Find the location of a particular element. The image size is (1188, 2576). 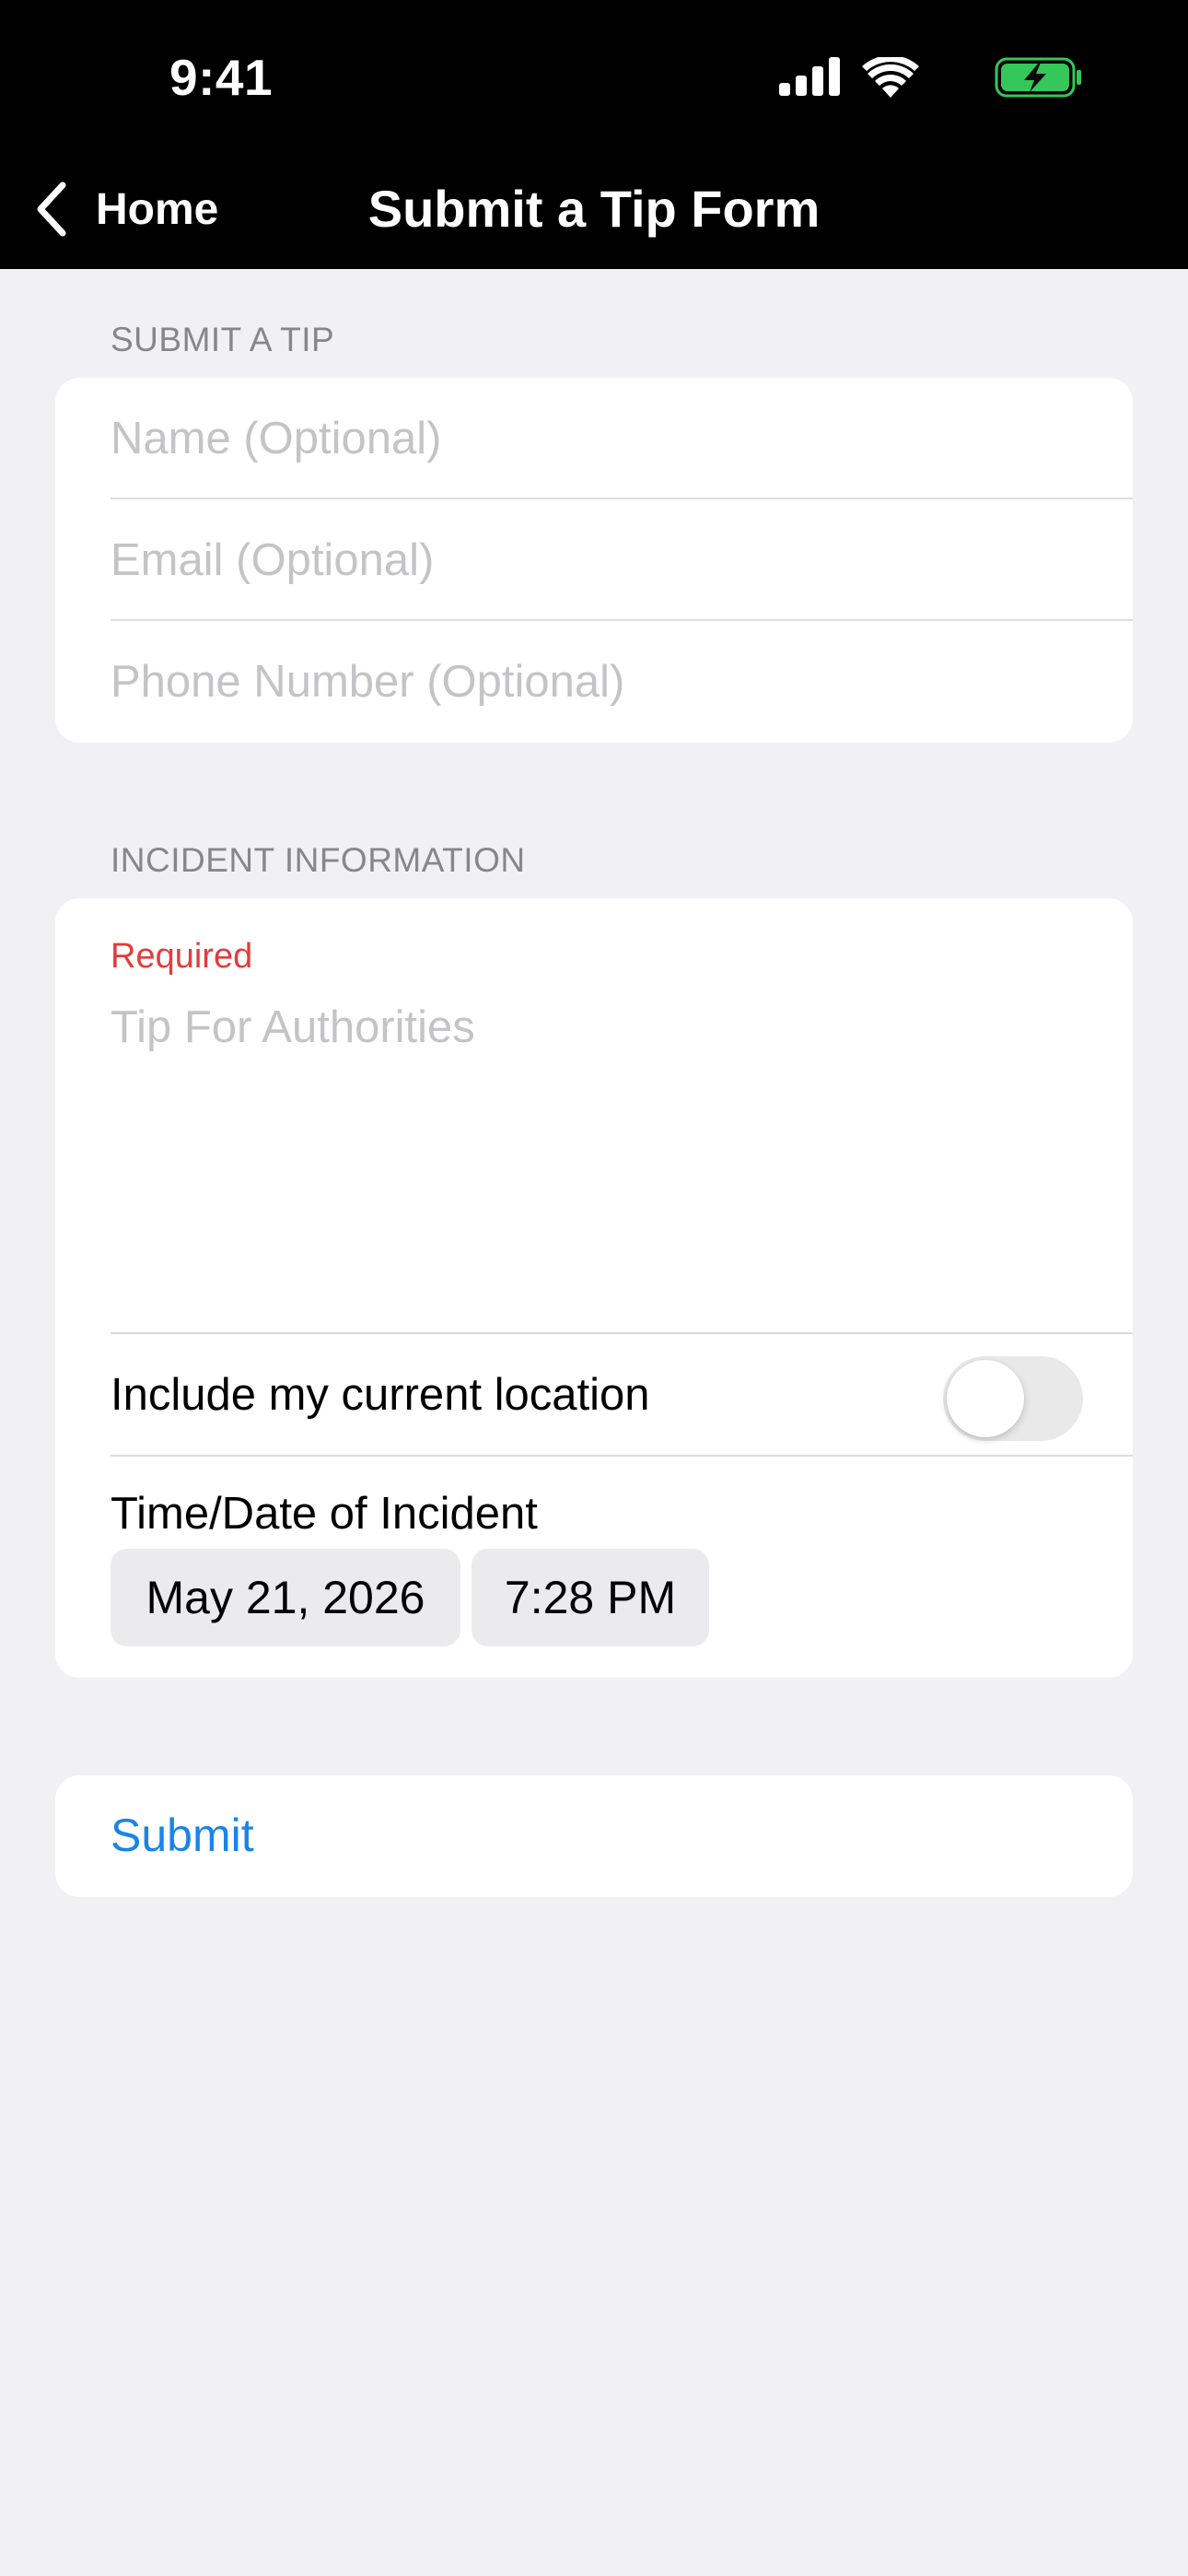

phone-row is located at coordinates (594, 682).